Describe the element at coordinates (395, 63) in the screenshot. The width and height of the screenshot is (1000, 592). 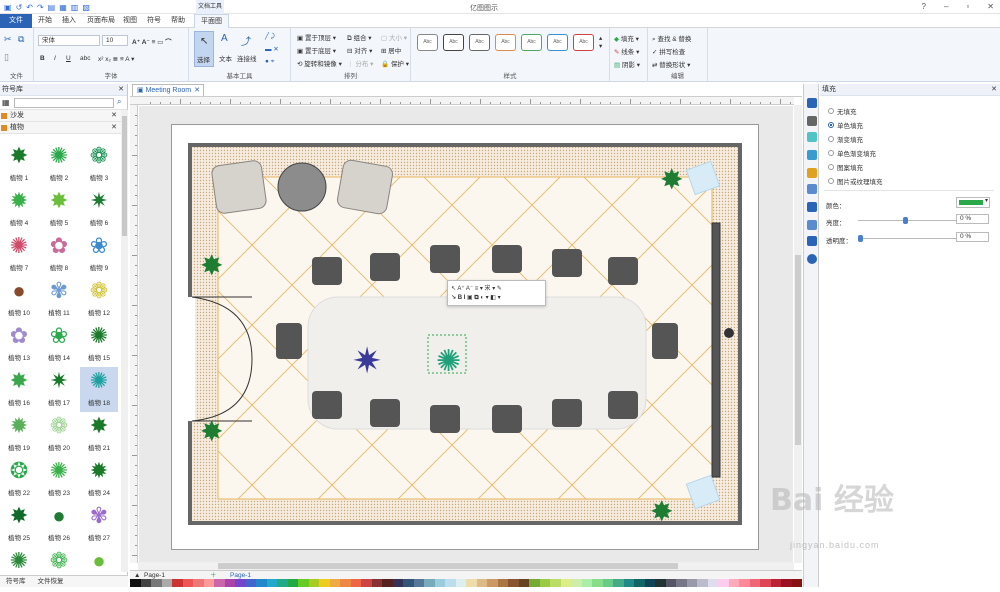
I see `protect-button: 🔒 保护 ▾` at that location.